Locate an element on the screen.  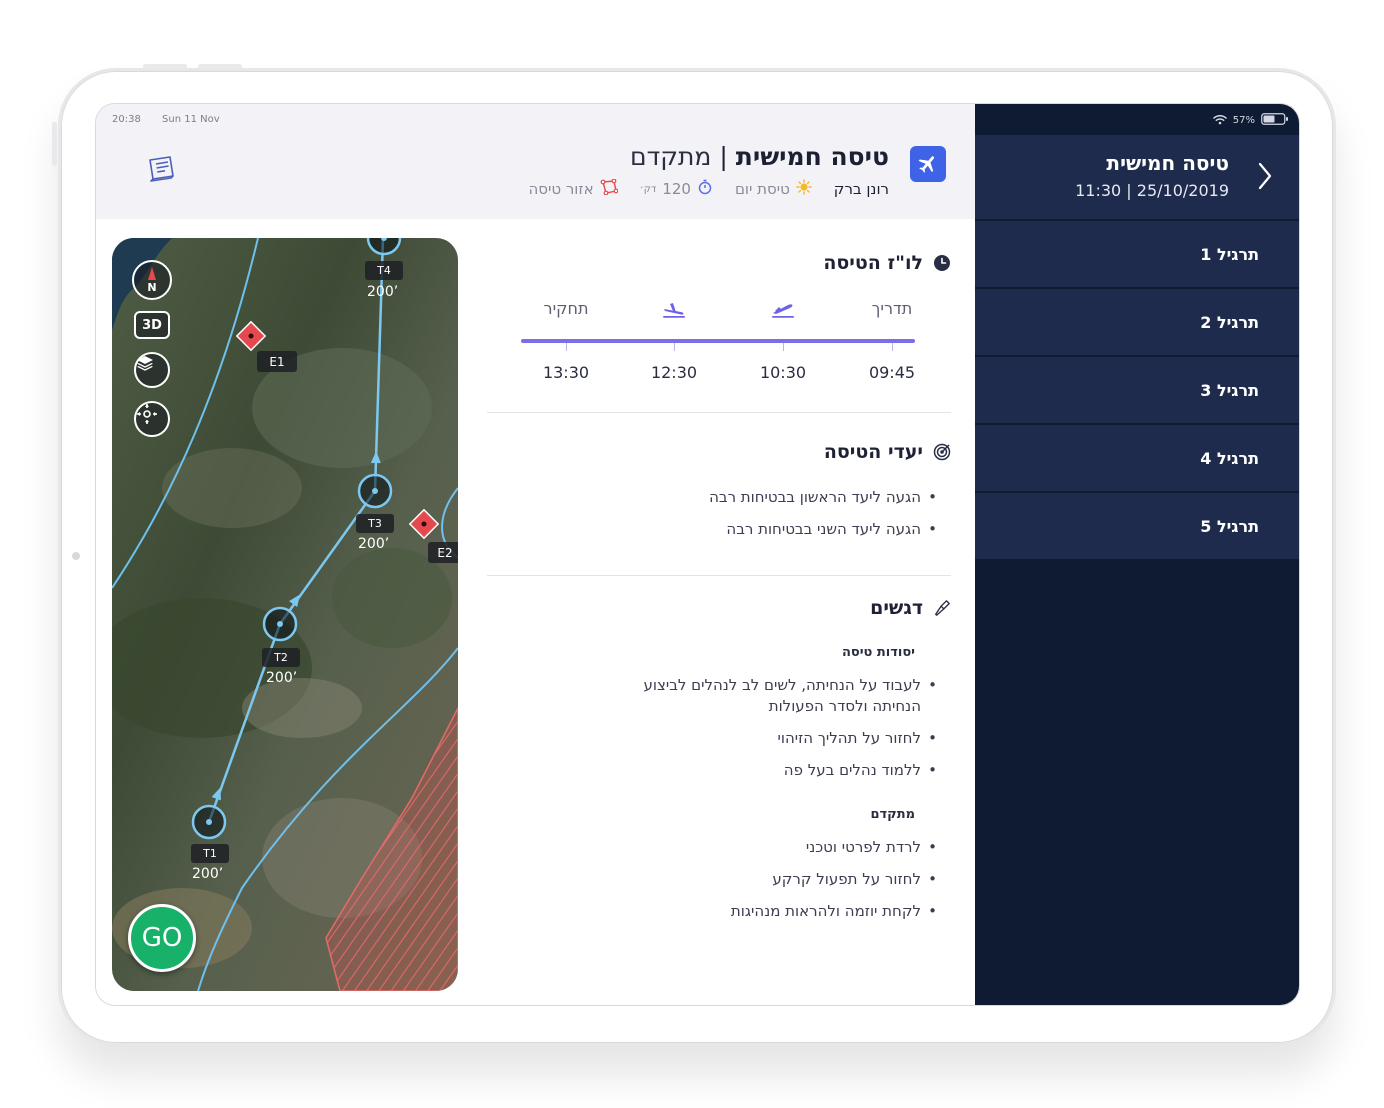
status-indicators: 57% is located at coordinates (1251, 120).